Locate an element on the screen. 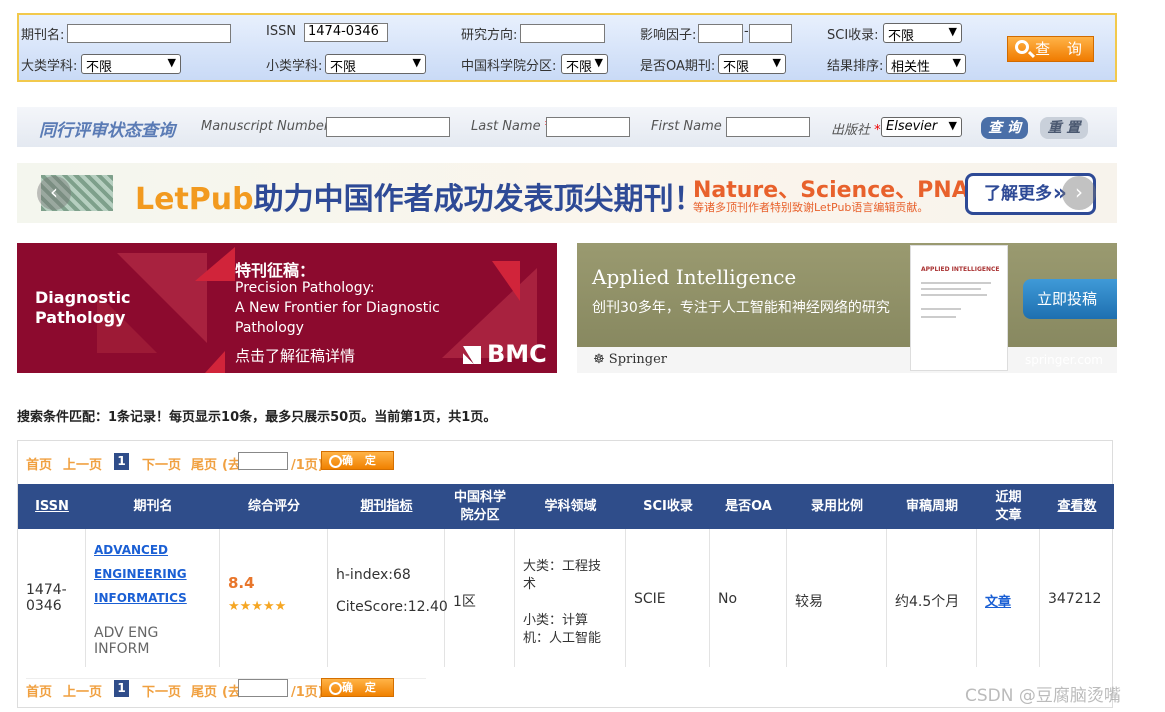  search-icon is located at coordinates (1022, 47).